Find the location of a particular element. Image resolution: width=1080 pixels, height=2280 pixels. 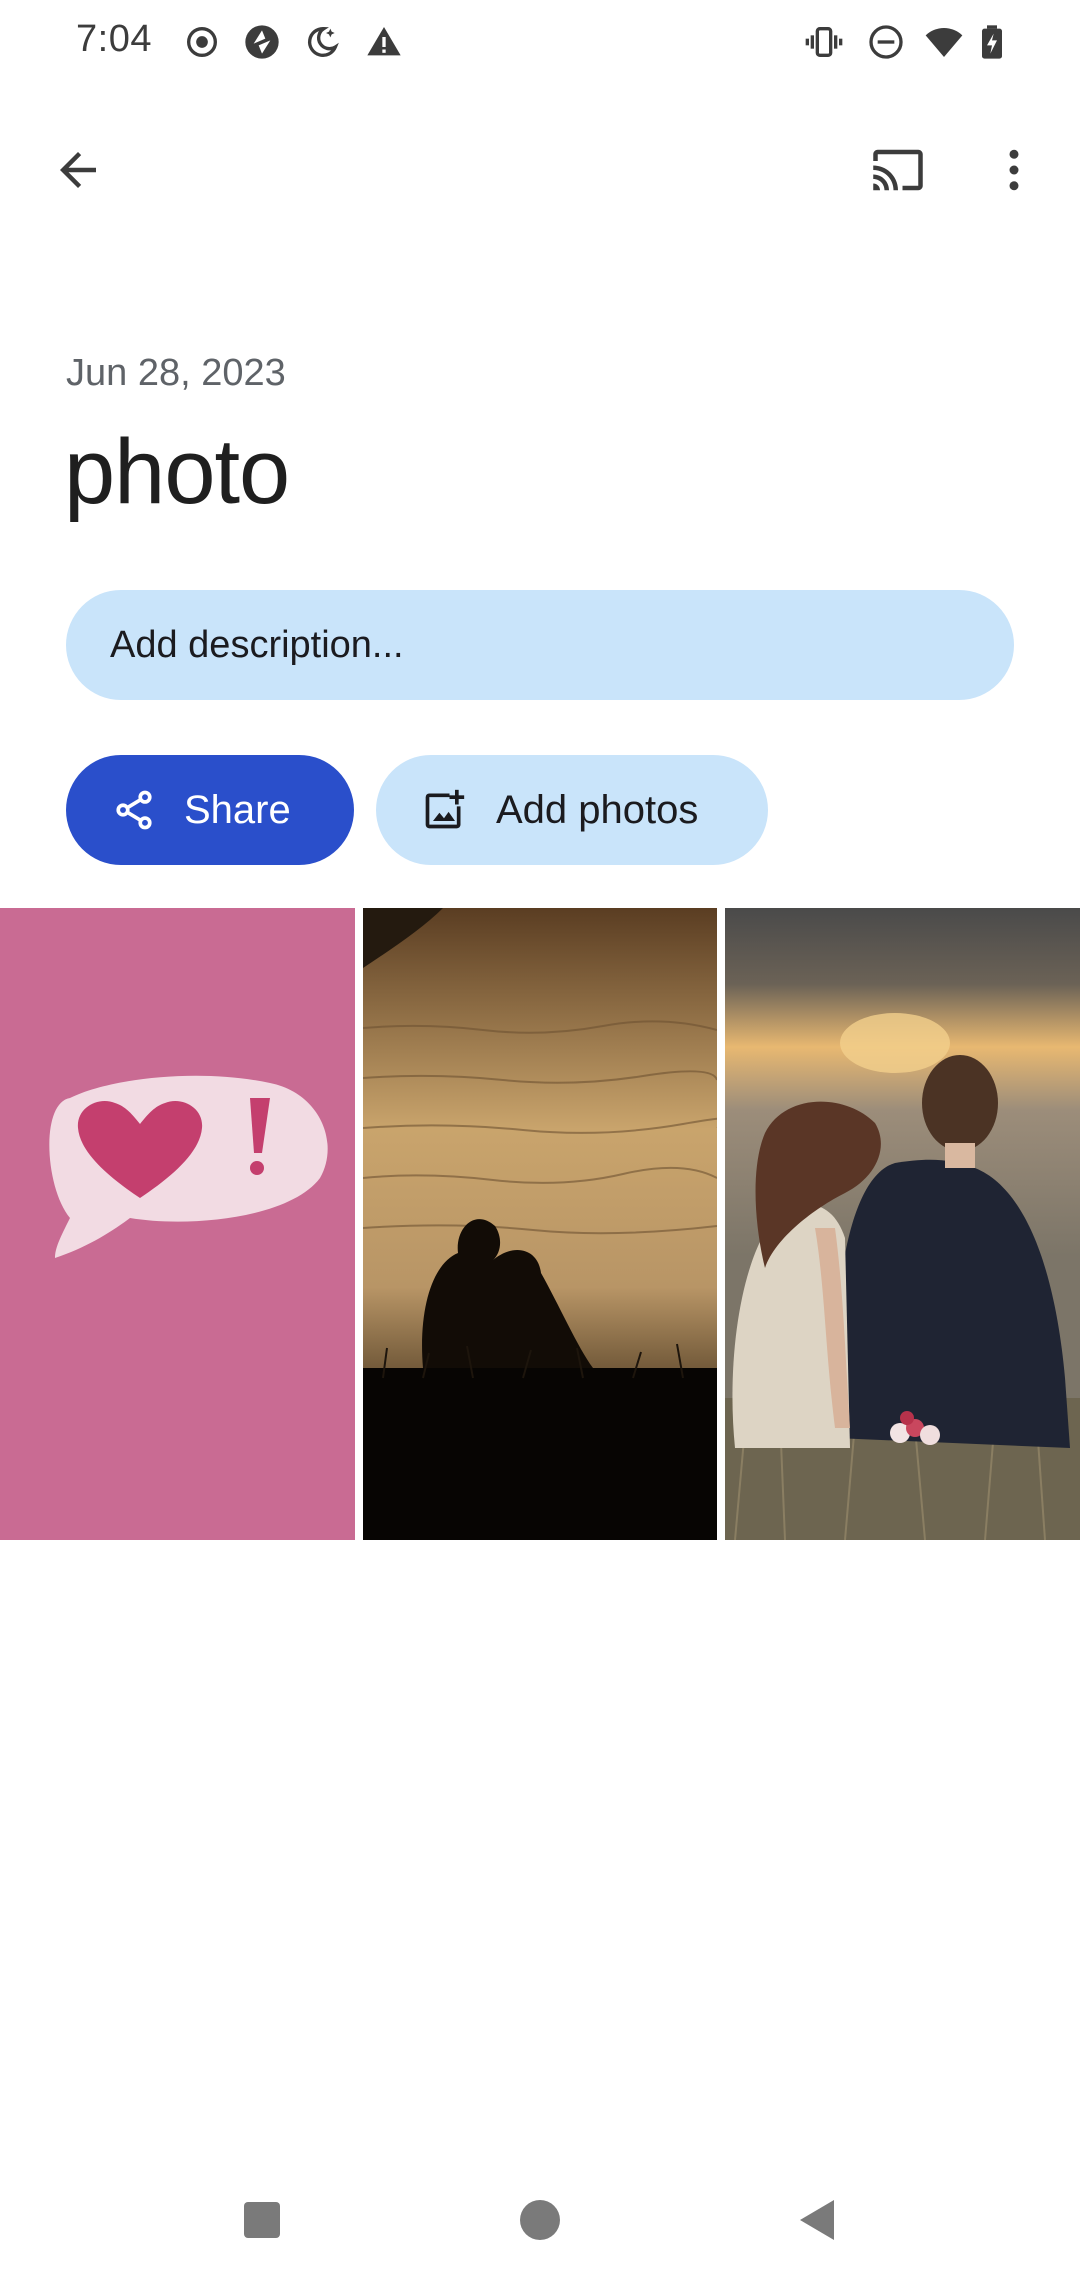

add-photo-icon is located at coordinates (444, 810).